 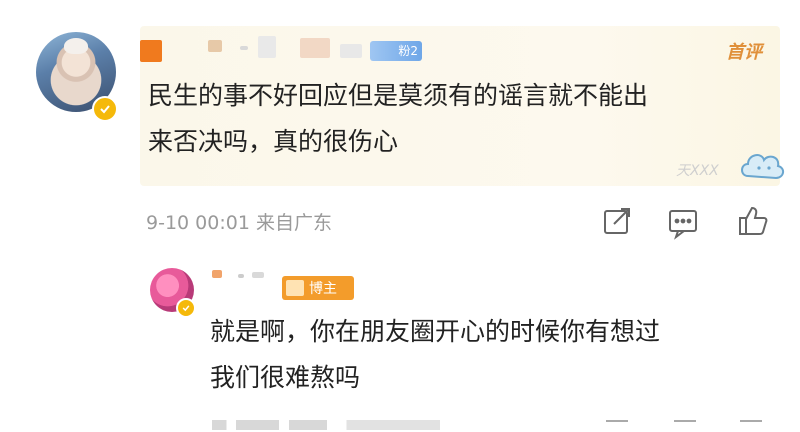 I want to click on comment-text-line-2: 来否决吗，真的很伤心, so click(x=273, y=141).